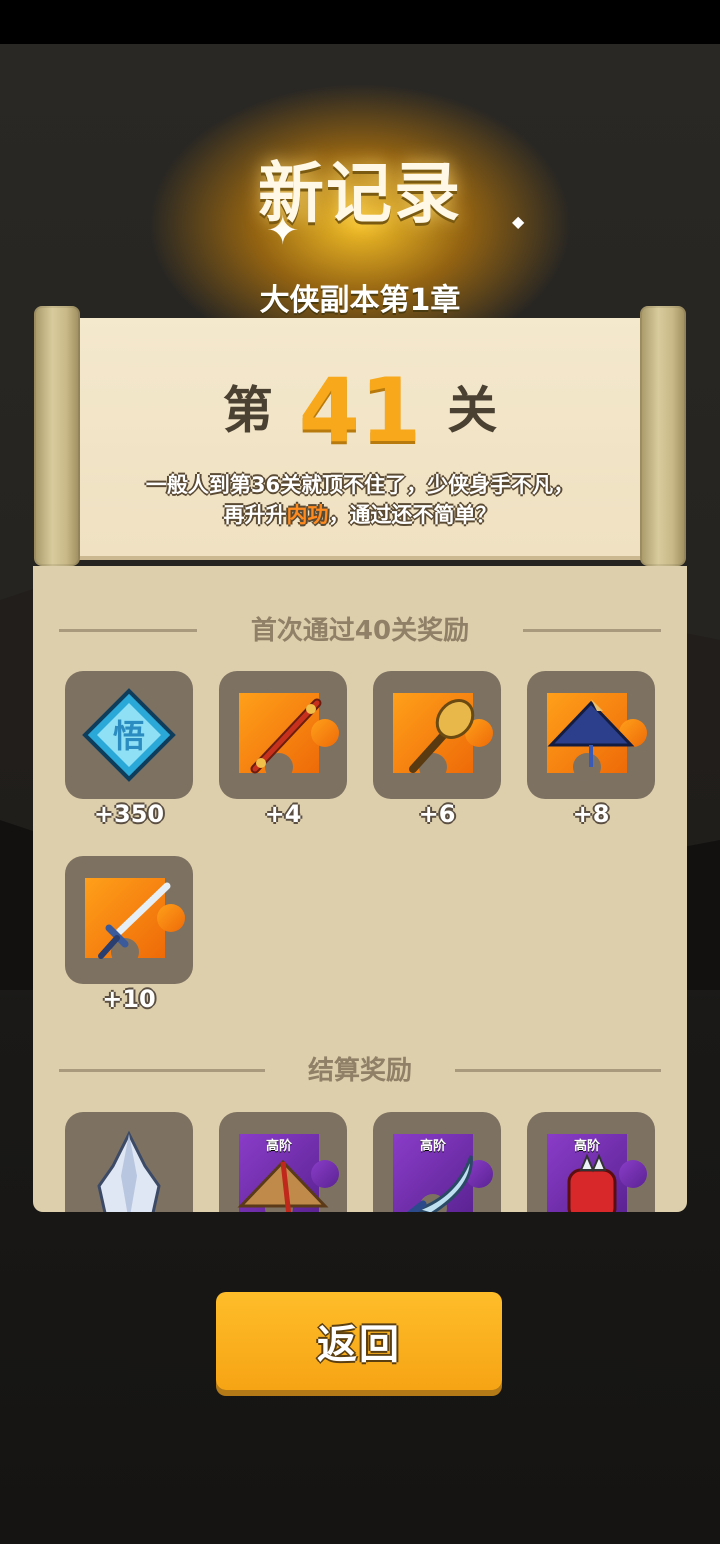 The image size is (720, 1544). What do you see at coordinates (360, 485) in the screenshot?
I see `description-line1: 一般人到第36关就顶不住了，少侠身手不凡，` at bounding box center [360, 485].